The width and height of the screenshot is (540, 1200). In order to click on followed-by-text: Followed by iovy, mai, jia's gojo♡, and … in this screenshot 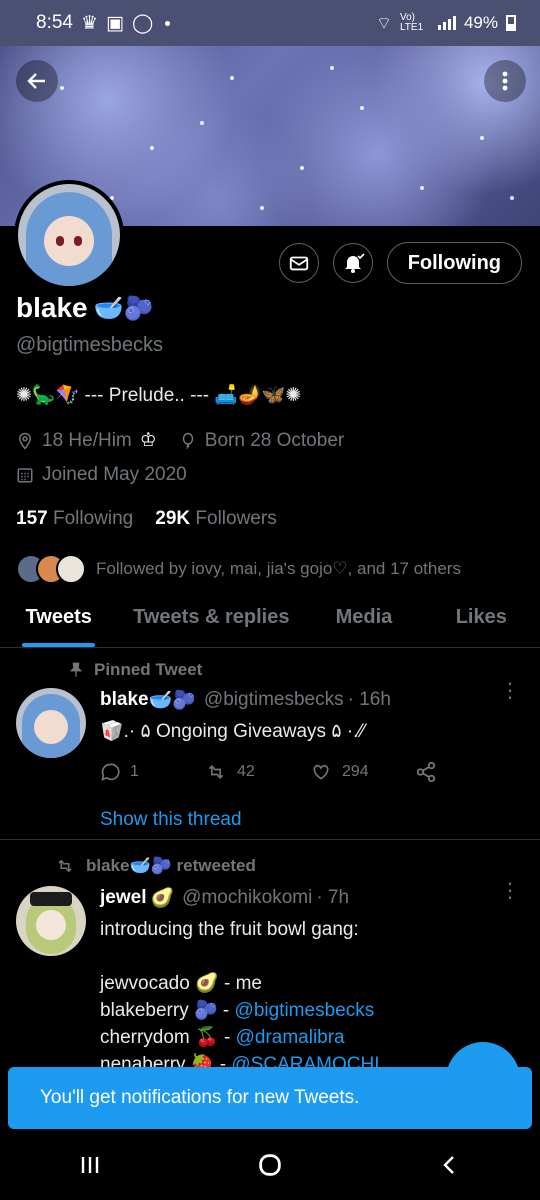, I will do `click(278, 568)`.